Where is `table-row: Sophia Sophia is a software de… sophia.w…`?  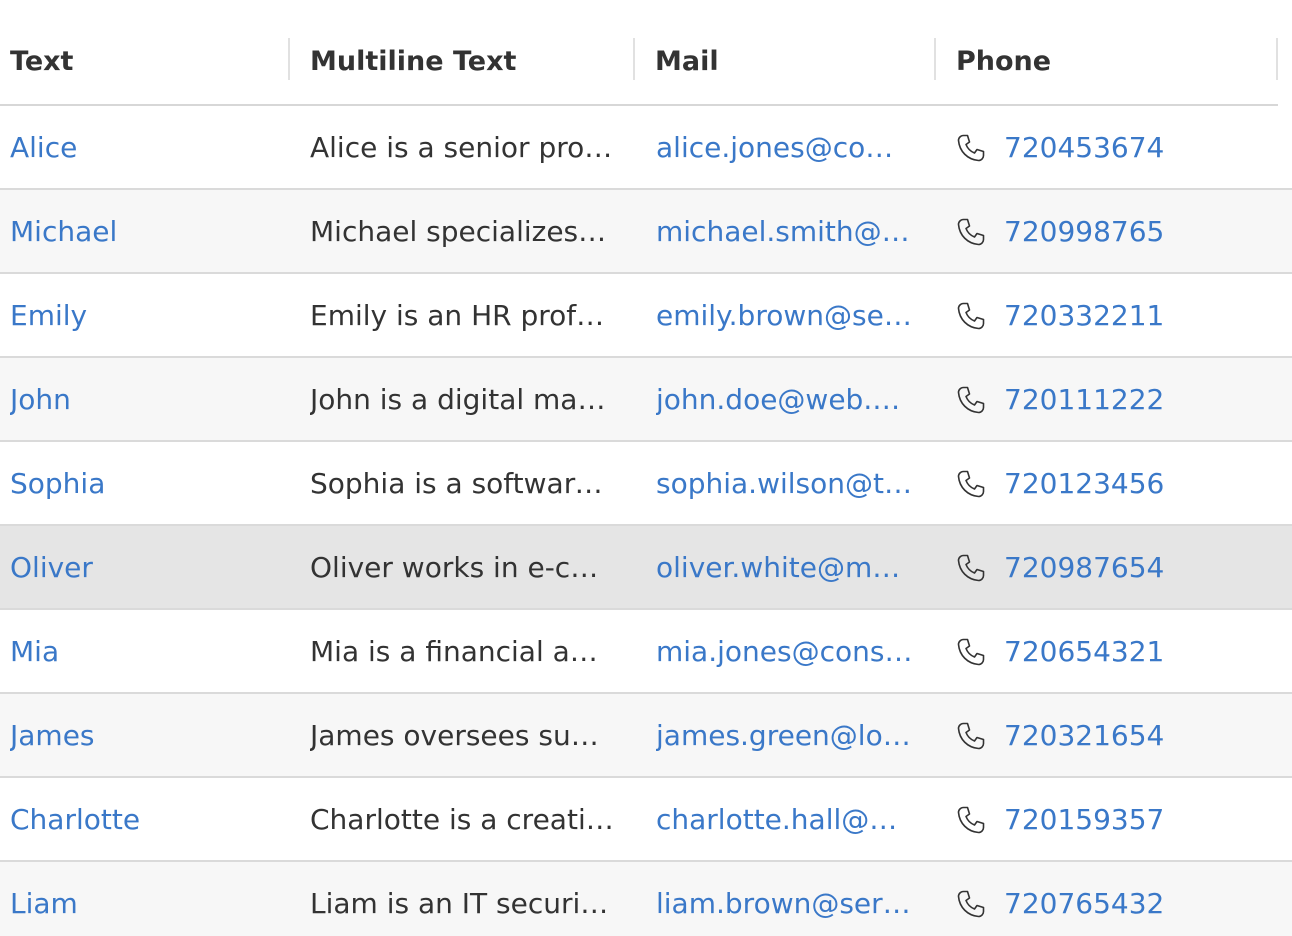
table-row: Sophia Sophia is a software de… sophia.w… is located at coordinates (646, 484).